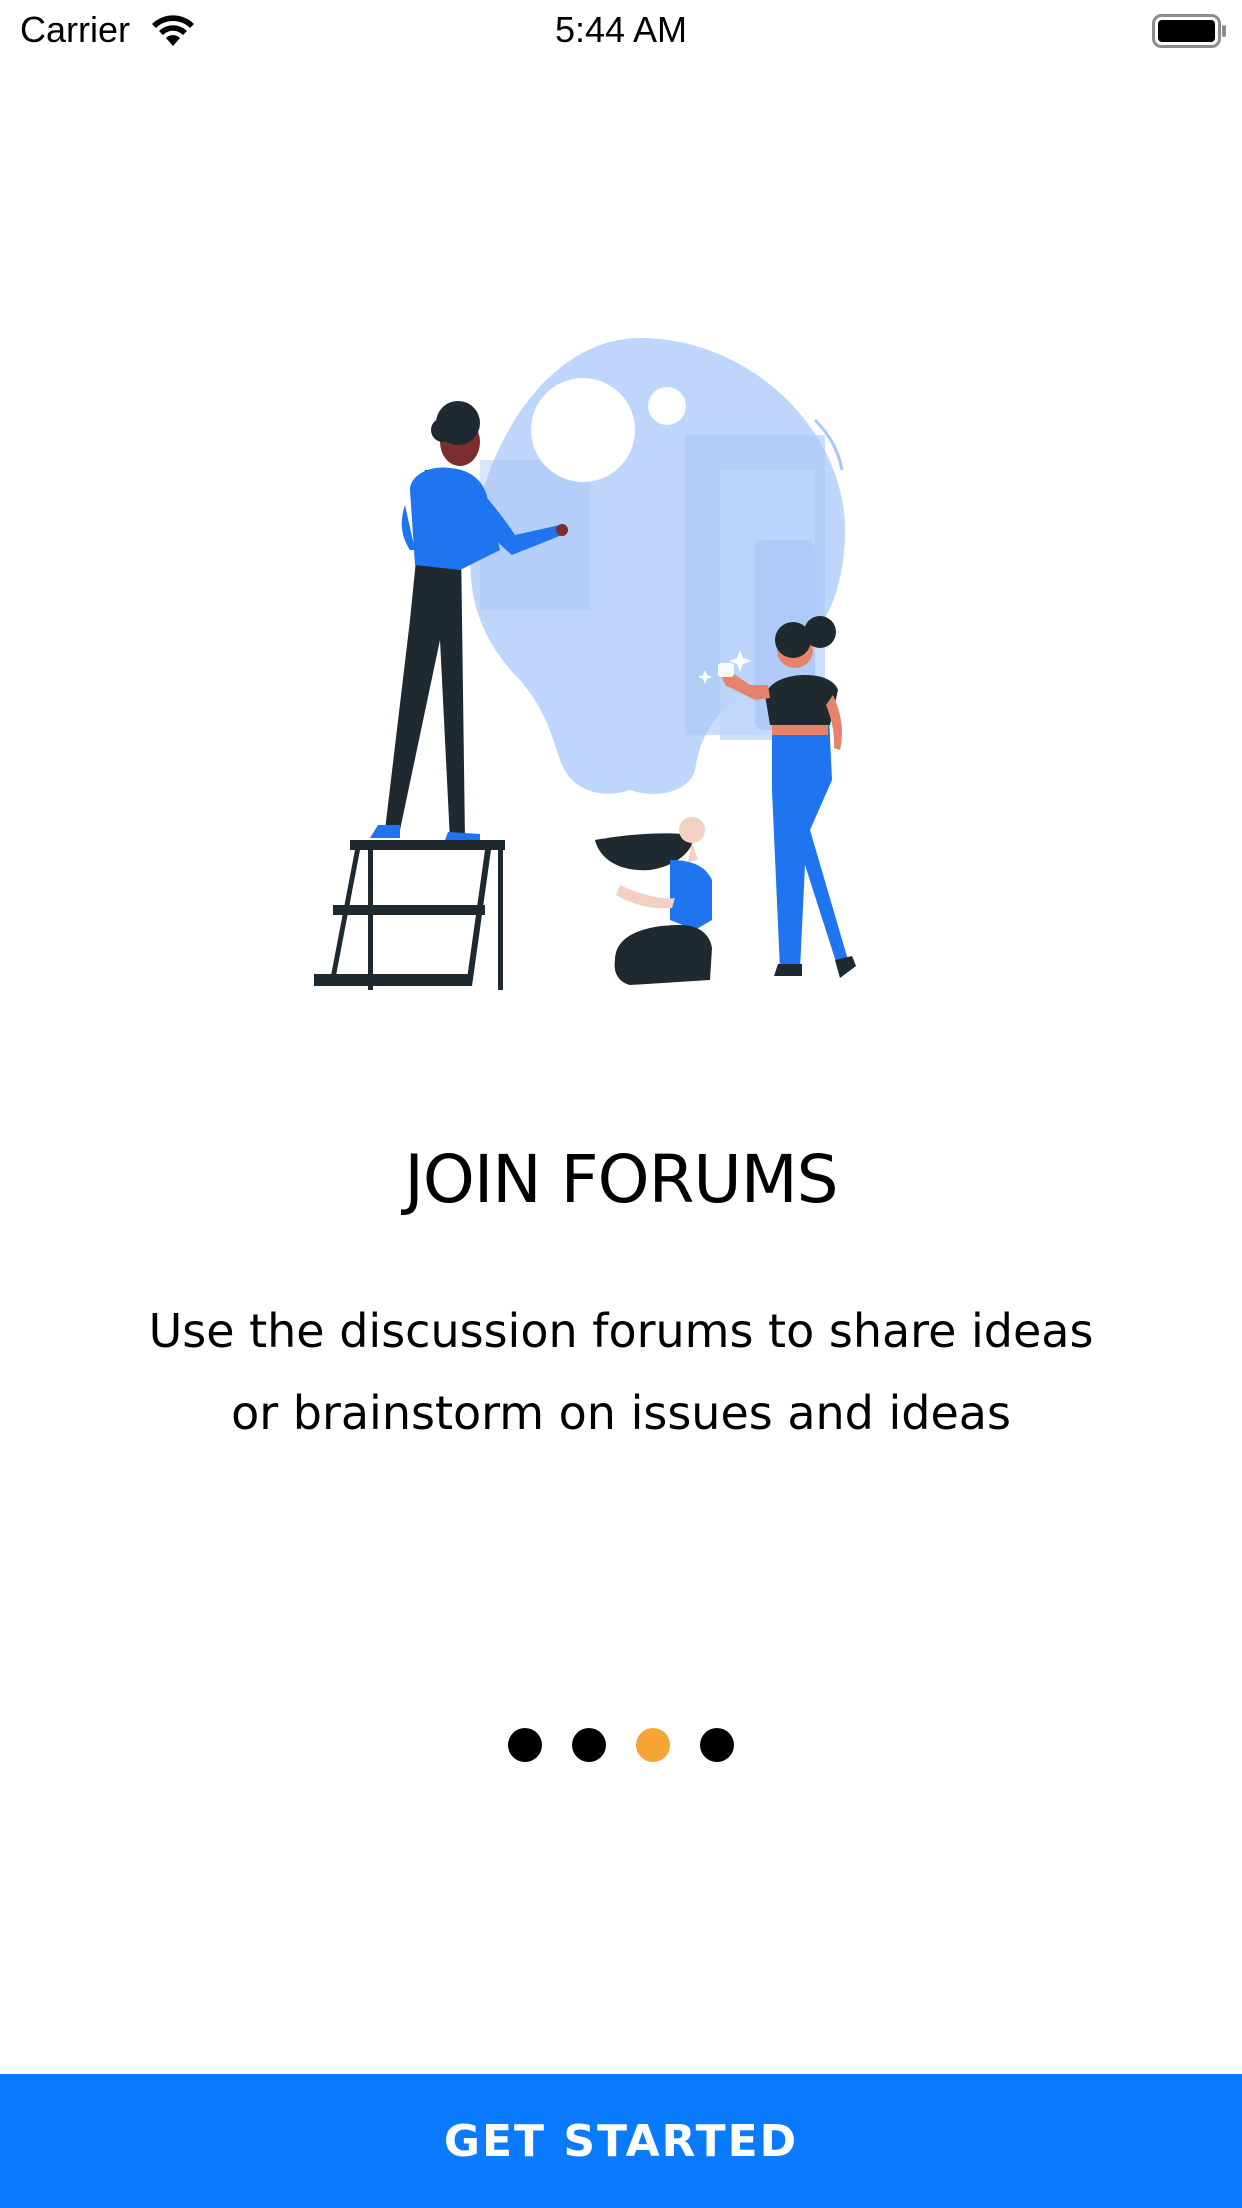  Describe the element at coordinates (1189, 31) in the screenshot. I see `battery-icon` at that location.